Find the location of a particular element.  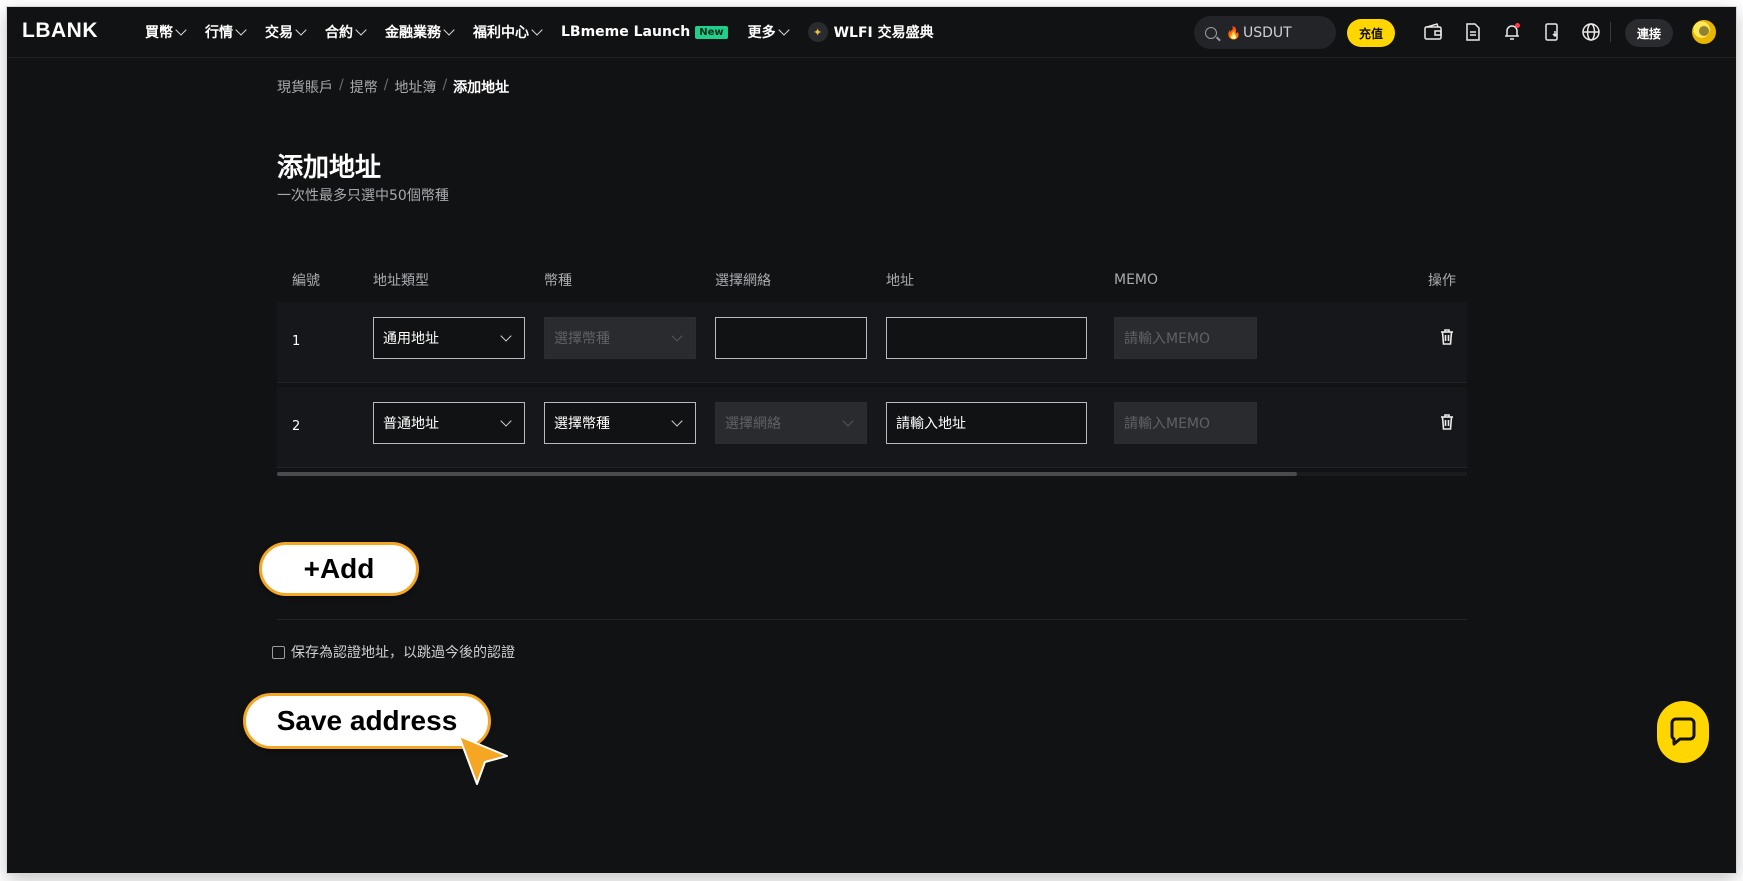

header-number: 編號 is located at coordinates (306, 280).